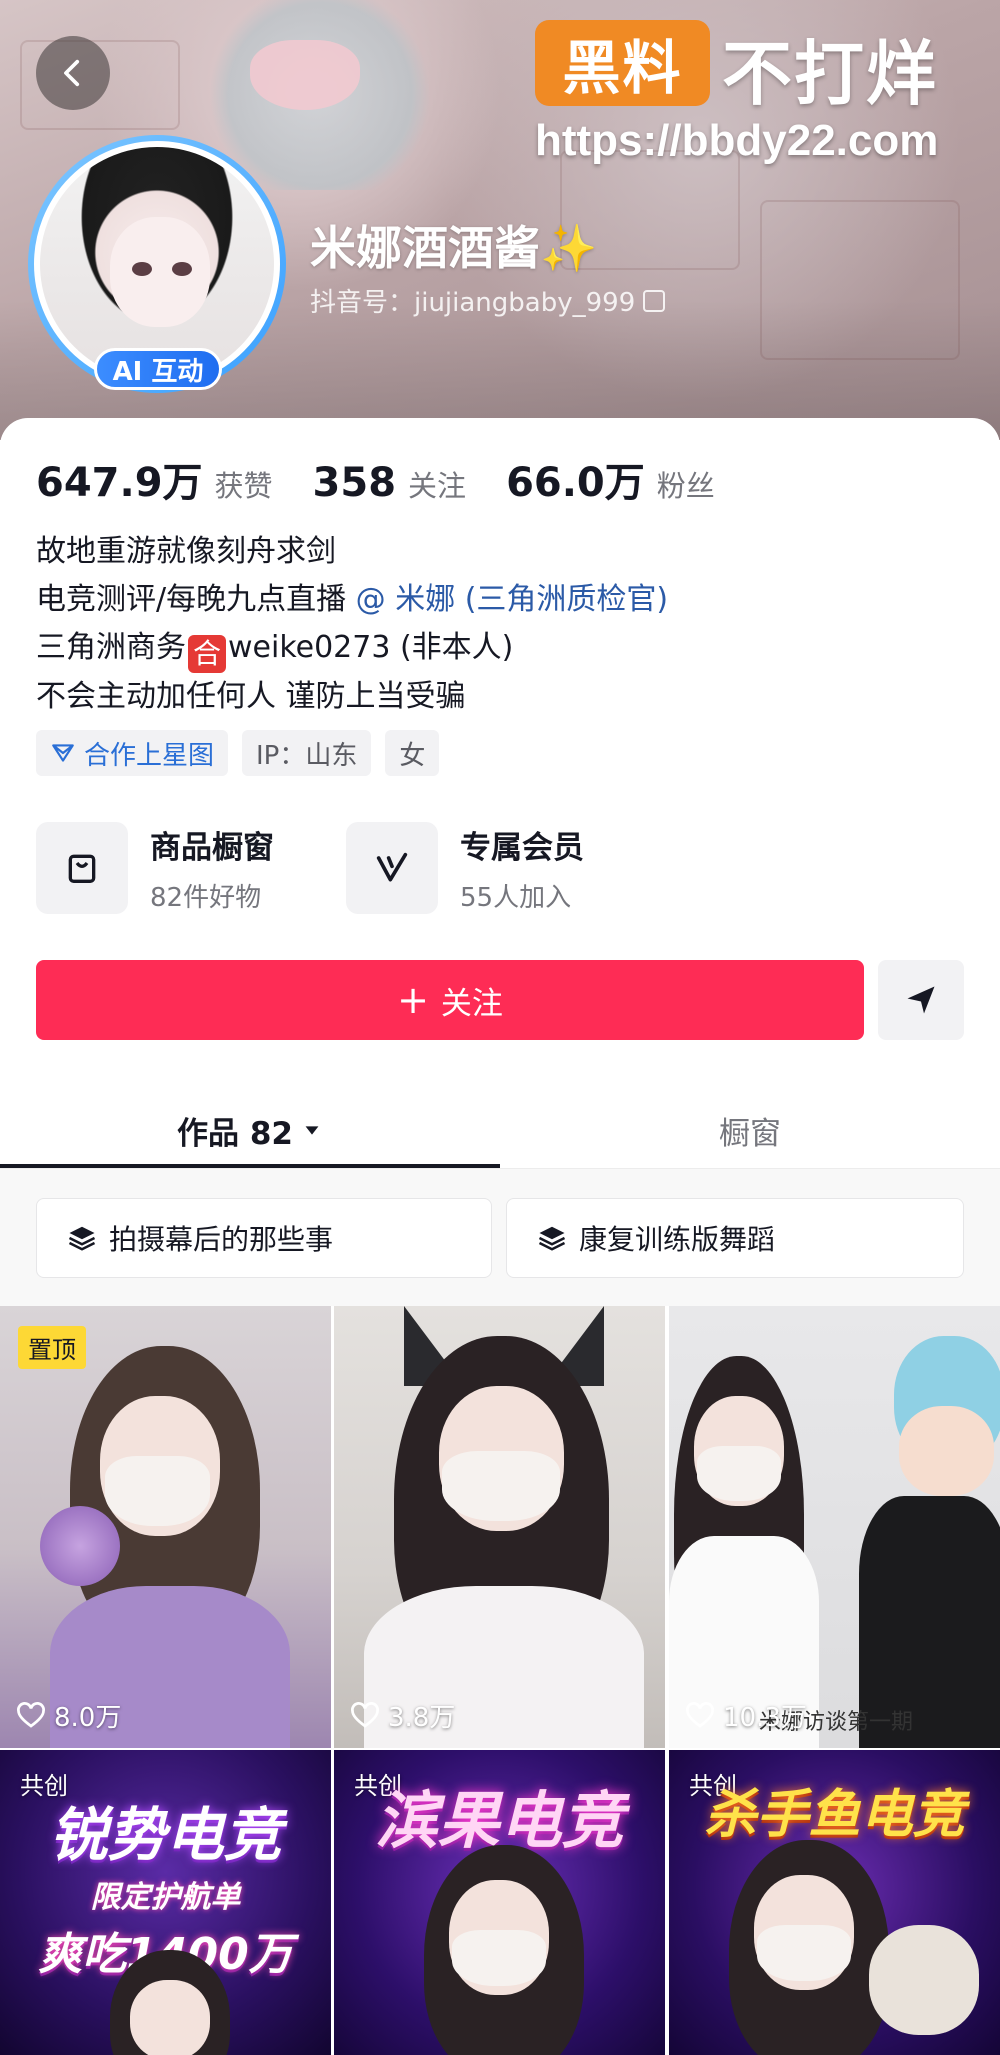 The height and width of the screenshot is (2055, 1000). What do you see at coordinates (155, 868) in the screenshot?
I see `shop-window-entry: 商品橱窗 82件好物` at bounding box center [155, 868].